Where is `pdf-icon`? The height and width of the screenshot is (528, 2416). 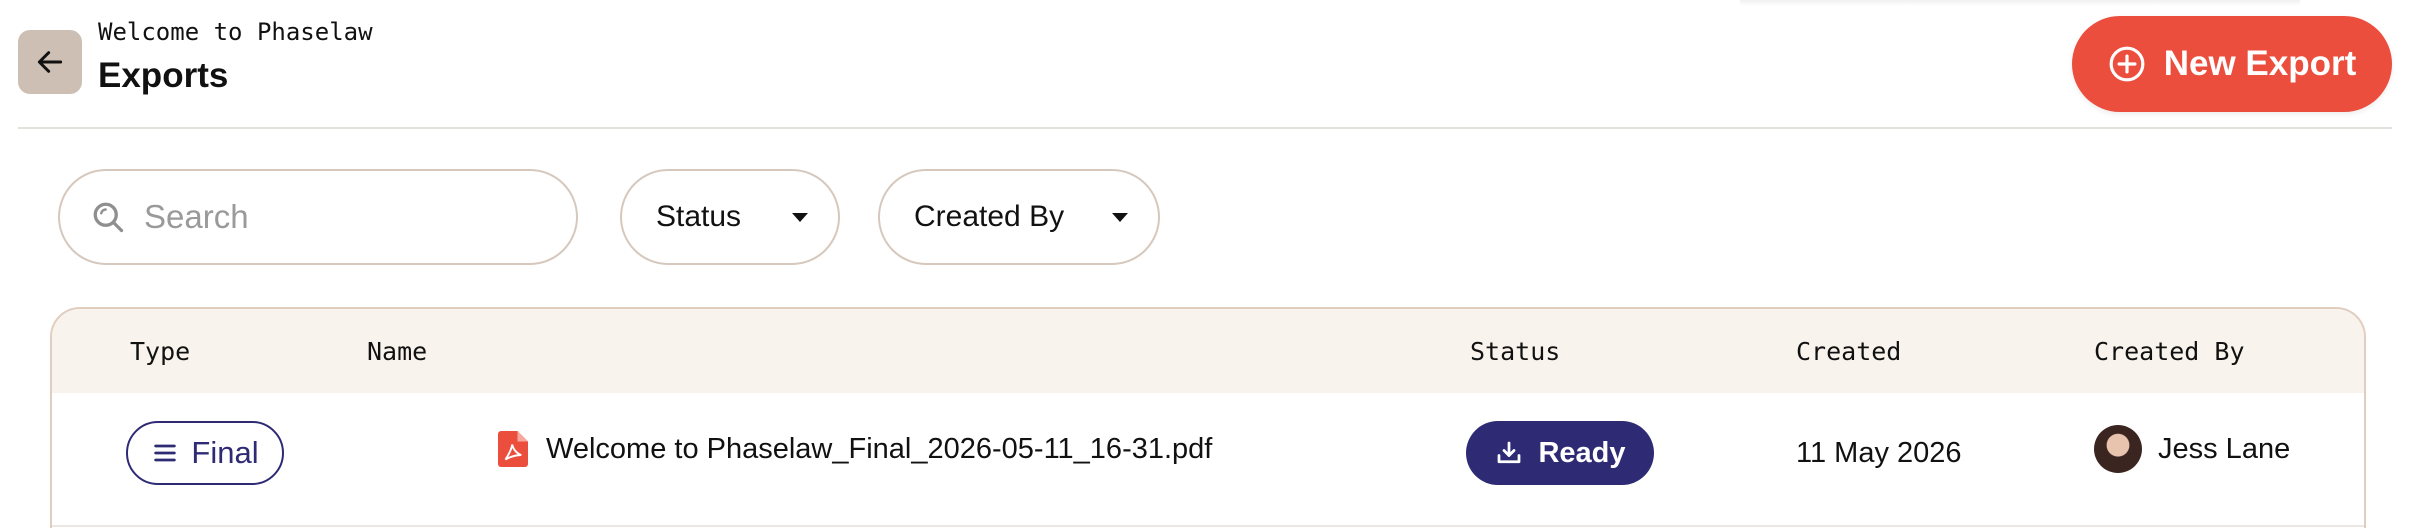
pdf-icon is located at coordinates (513, 449).